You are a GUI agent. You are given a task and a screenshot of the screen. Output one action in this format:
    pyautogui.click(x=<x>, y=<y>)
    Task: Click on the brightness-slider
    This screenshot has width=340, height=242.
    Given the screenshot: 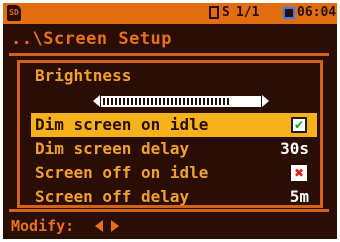 What is the action you would take?
    pyautogui.click(x=181, y=101)
    